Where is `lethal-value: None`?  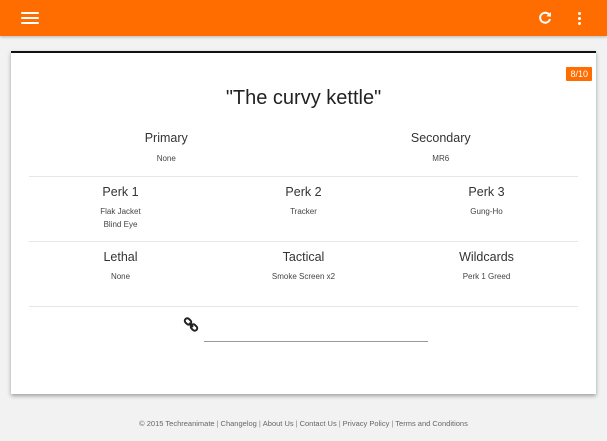
lethal-value: None is located at coordinates (120, 276).